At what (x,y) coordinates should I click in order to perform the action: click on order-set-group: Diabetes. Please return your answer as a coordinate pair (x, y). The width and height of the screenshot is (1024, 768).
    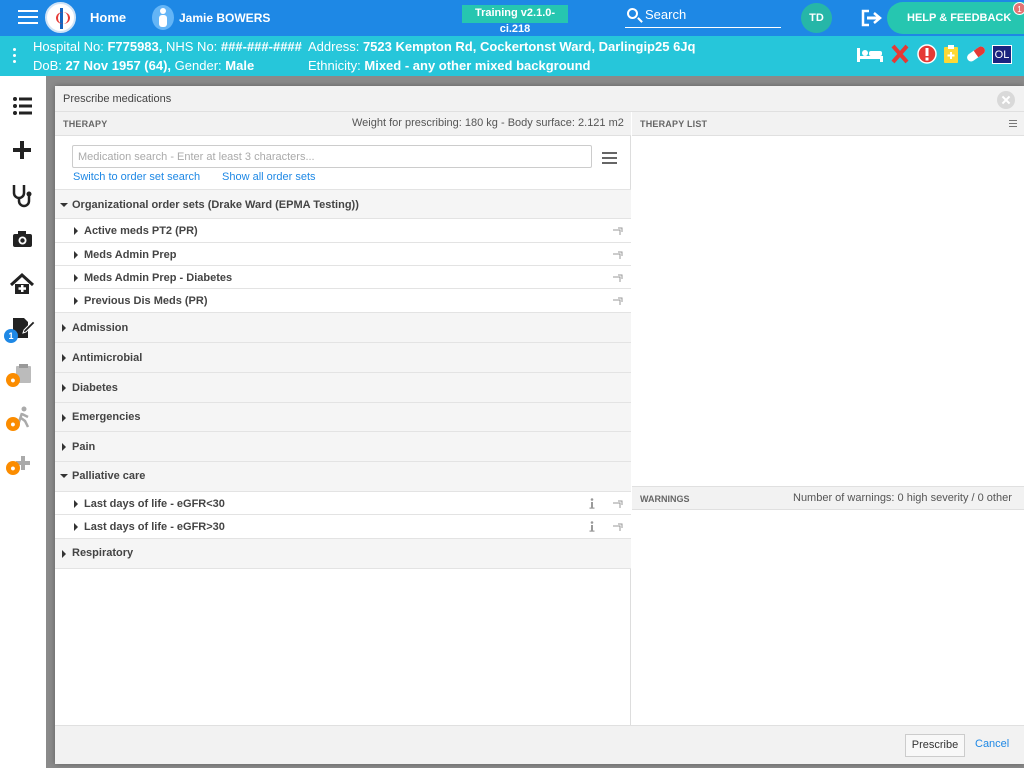
    Looking at the image, I should click on (343, 388).